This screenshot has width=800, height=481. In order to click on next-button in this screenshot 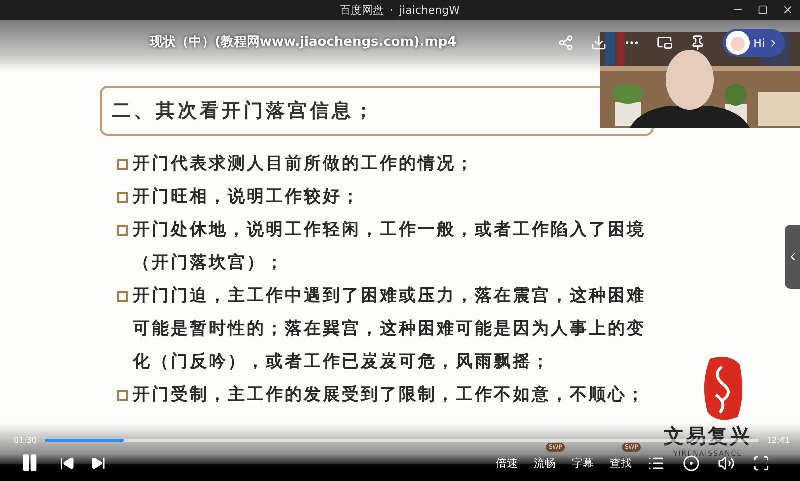, I will do `click(98, 463)`.